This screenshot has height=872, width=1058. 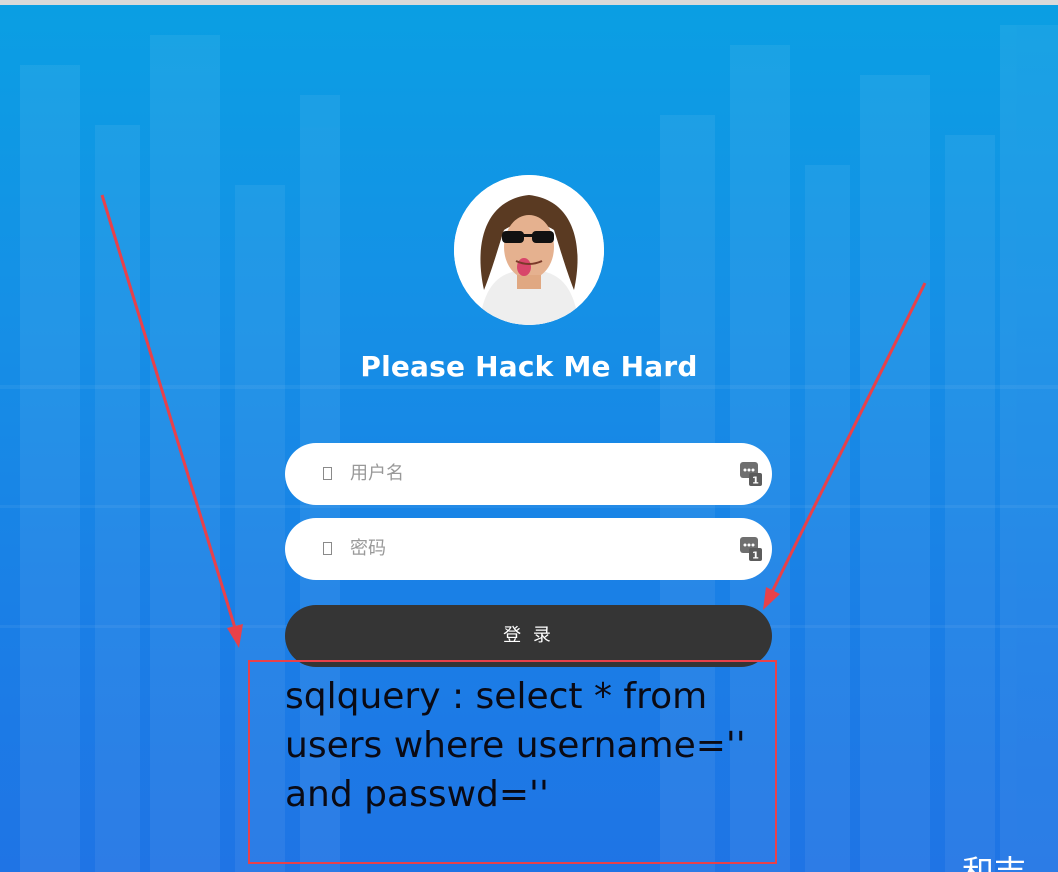 I want to click on left-arrow-head, so click(x=235, y=636).